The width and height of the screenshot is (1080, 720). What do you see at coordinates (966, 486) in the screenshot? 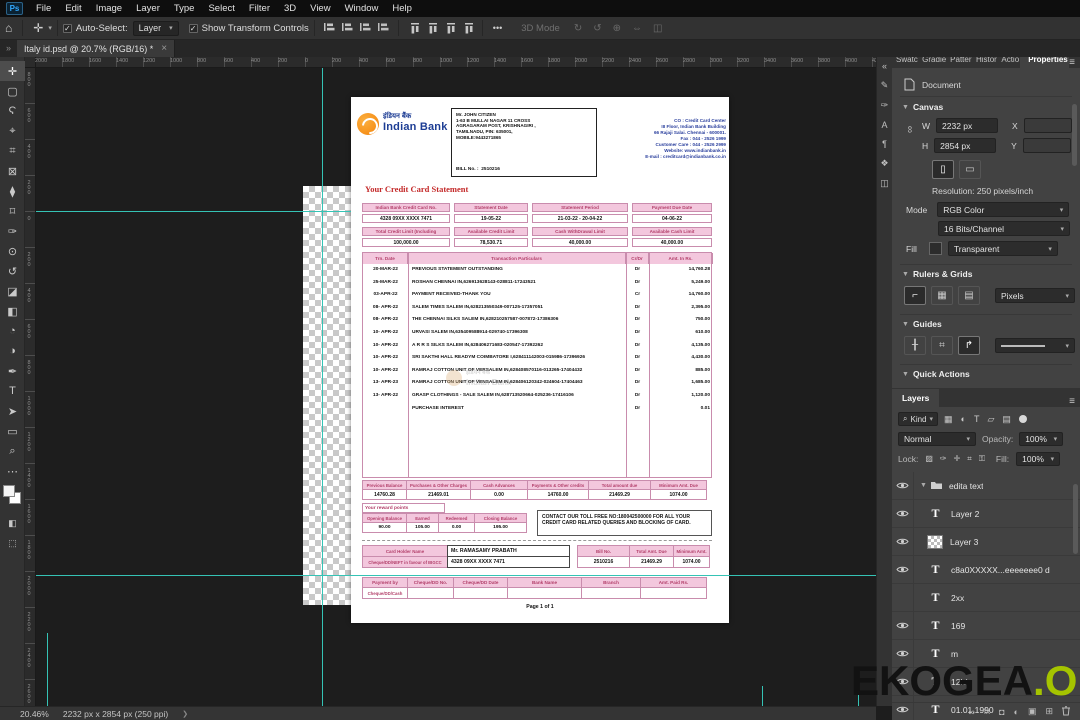
I see `layer-name: edita text` at bounding box center [966, 486].